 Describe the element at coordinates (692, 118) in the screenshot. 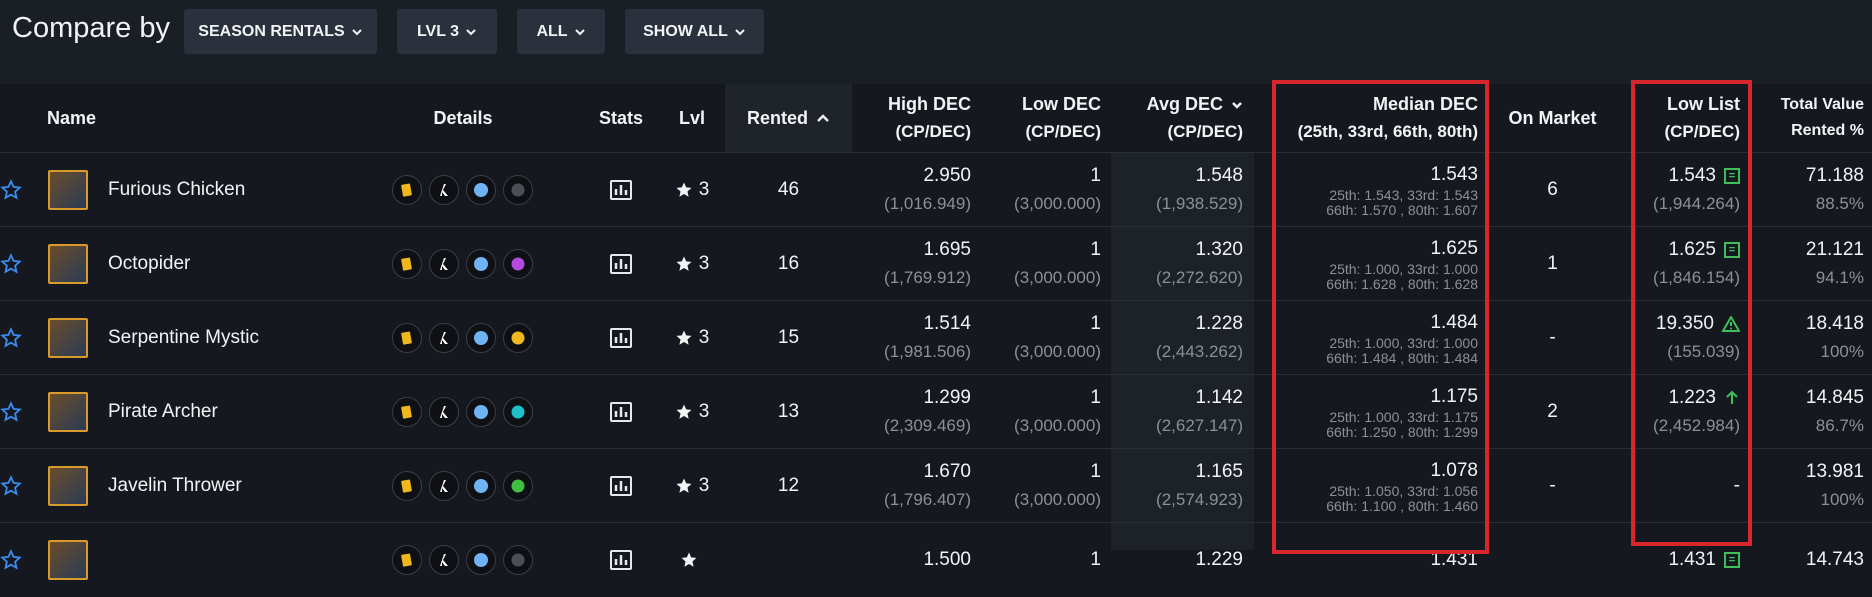

I see `header-lvl: Lvl` at that location.